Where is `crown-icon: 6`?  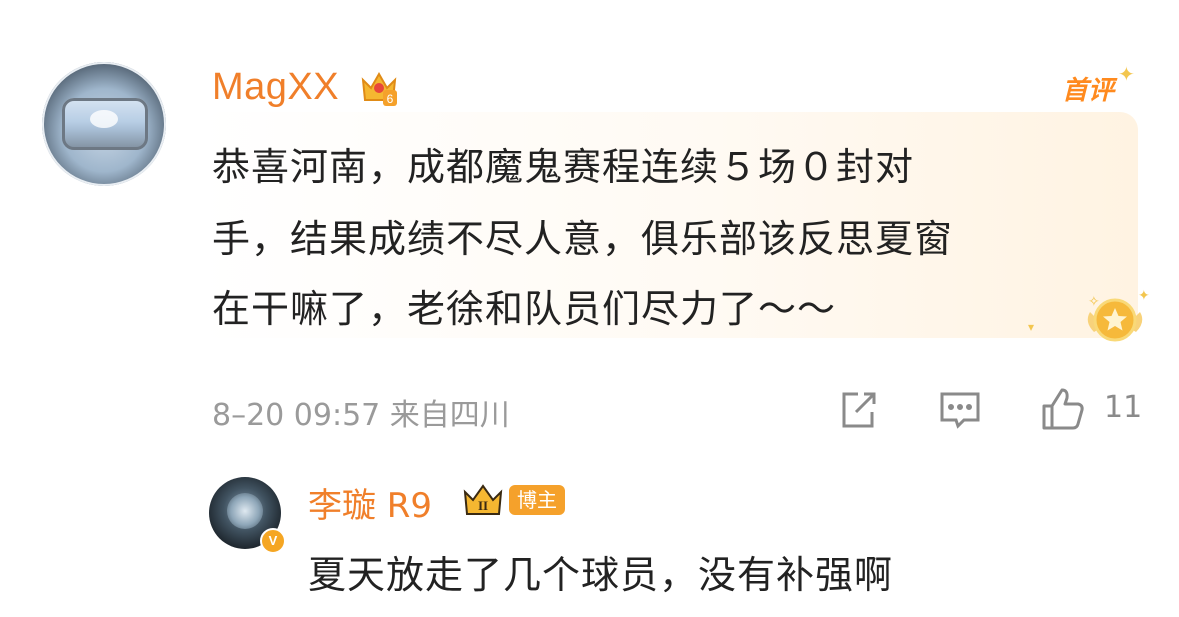 crown-icon: 6 is located at coordinates (379, 88).